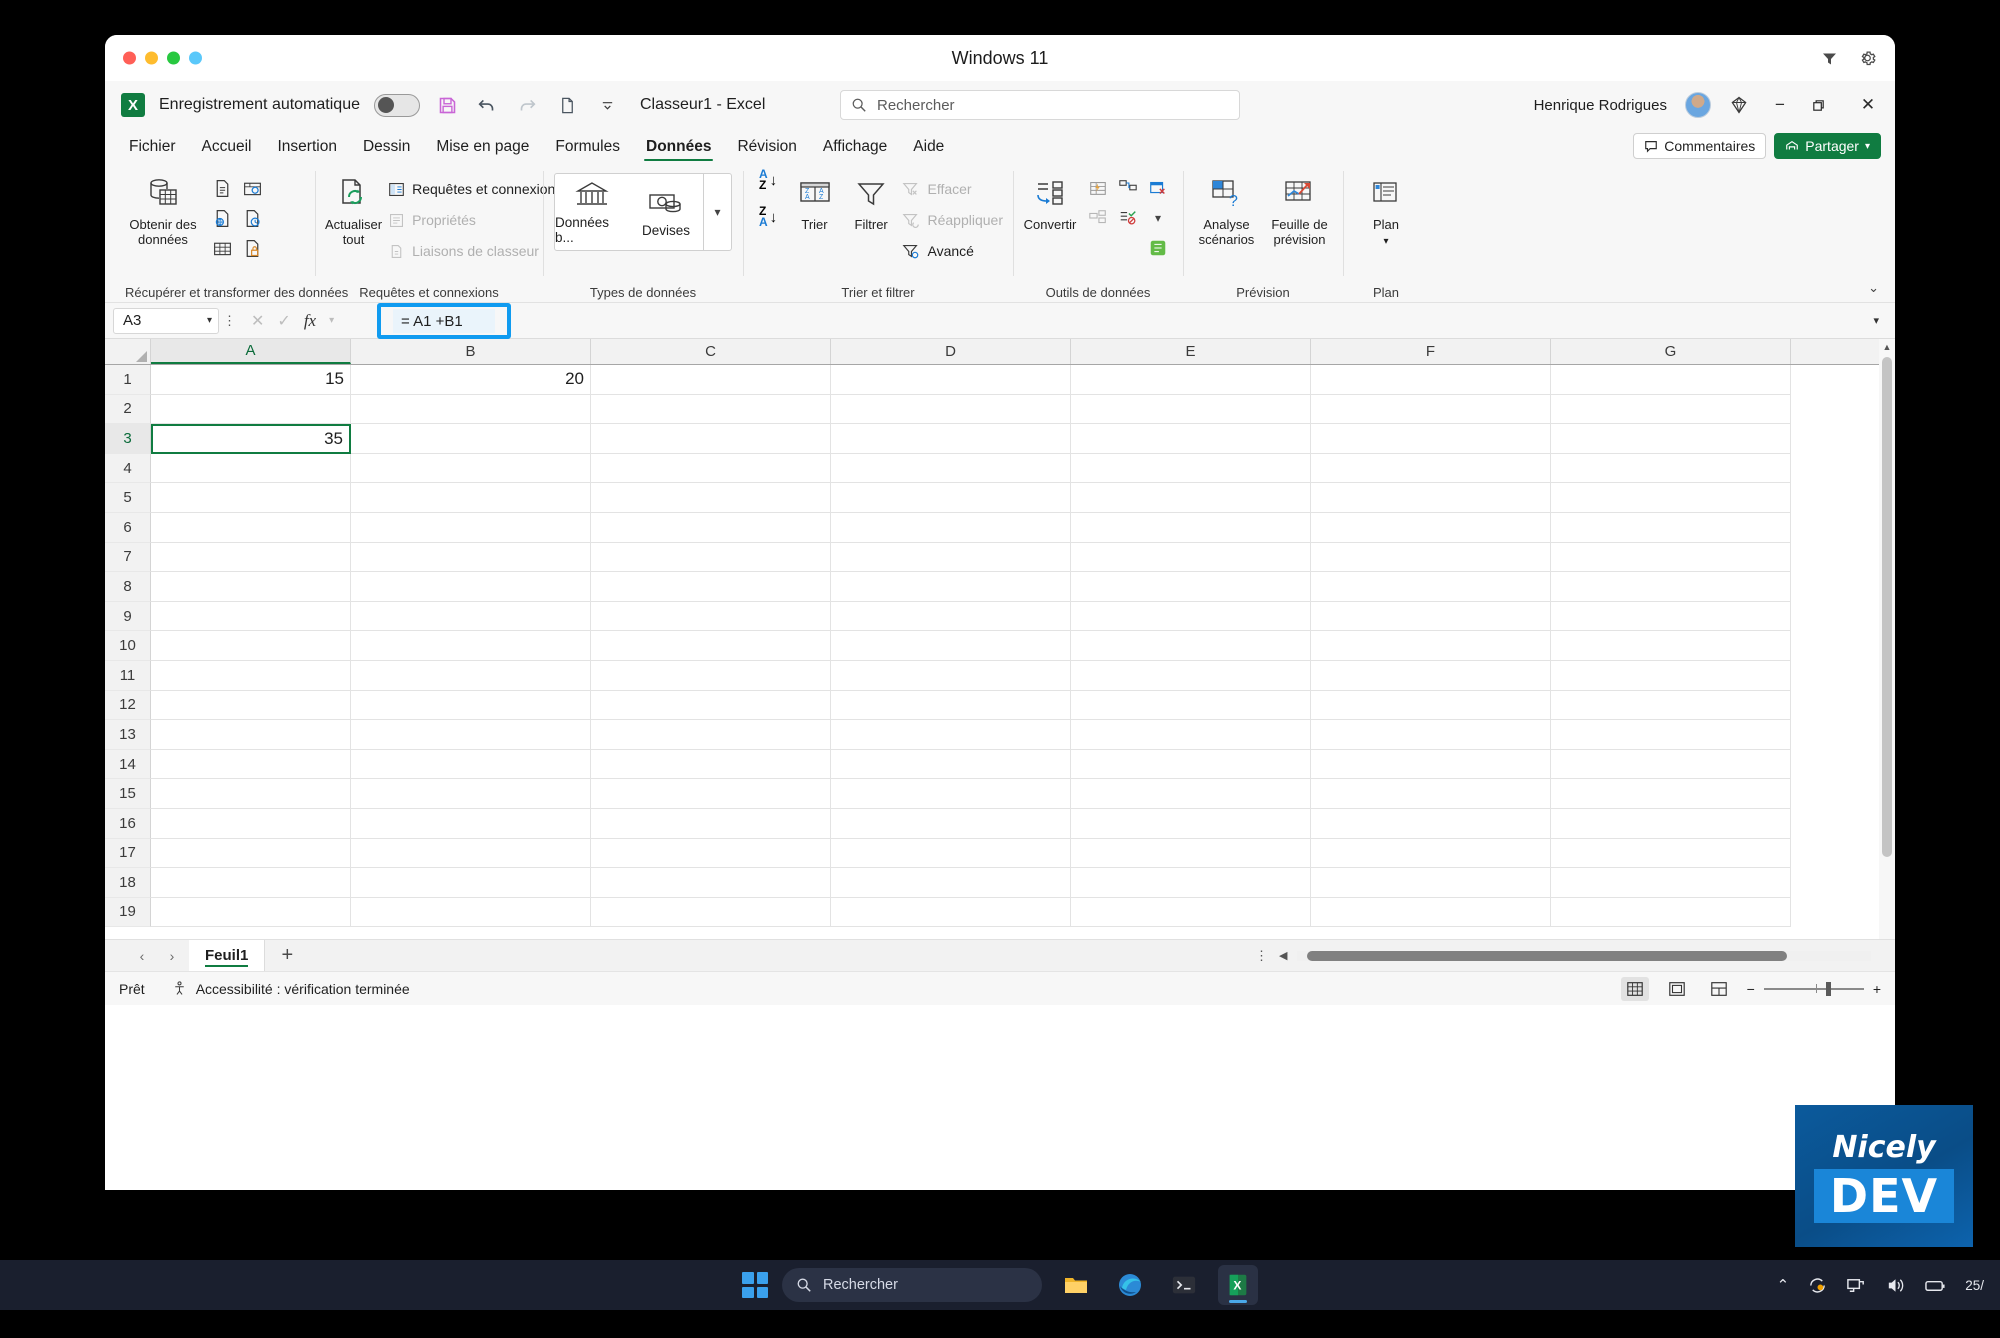 This screenshot has width=2000, height=1338. I want to click on cell-E12, so click(1191, 705).